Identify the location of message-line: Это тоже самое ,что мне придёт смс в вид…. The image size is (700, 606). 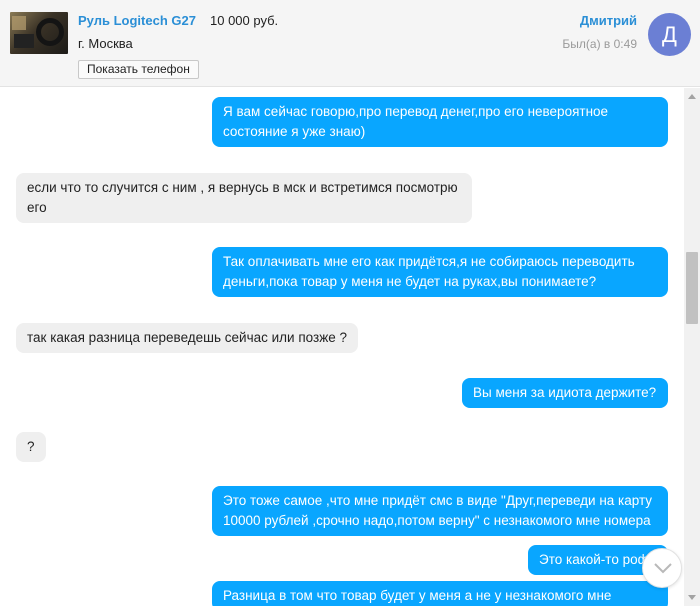
(438, 500).